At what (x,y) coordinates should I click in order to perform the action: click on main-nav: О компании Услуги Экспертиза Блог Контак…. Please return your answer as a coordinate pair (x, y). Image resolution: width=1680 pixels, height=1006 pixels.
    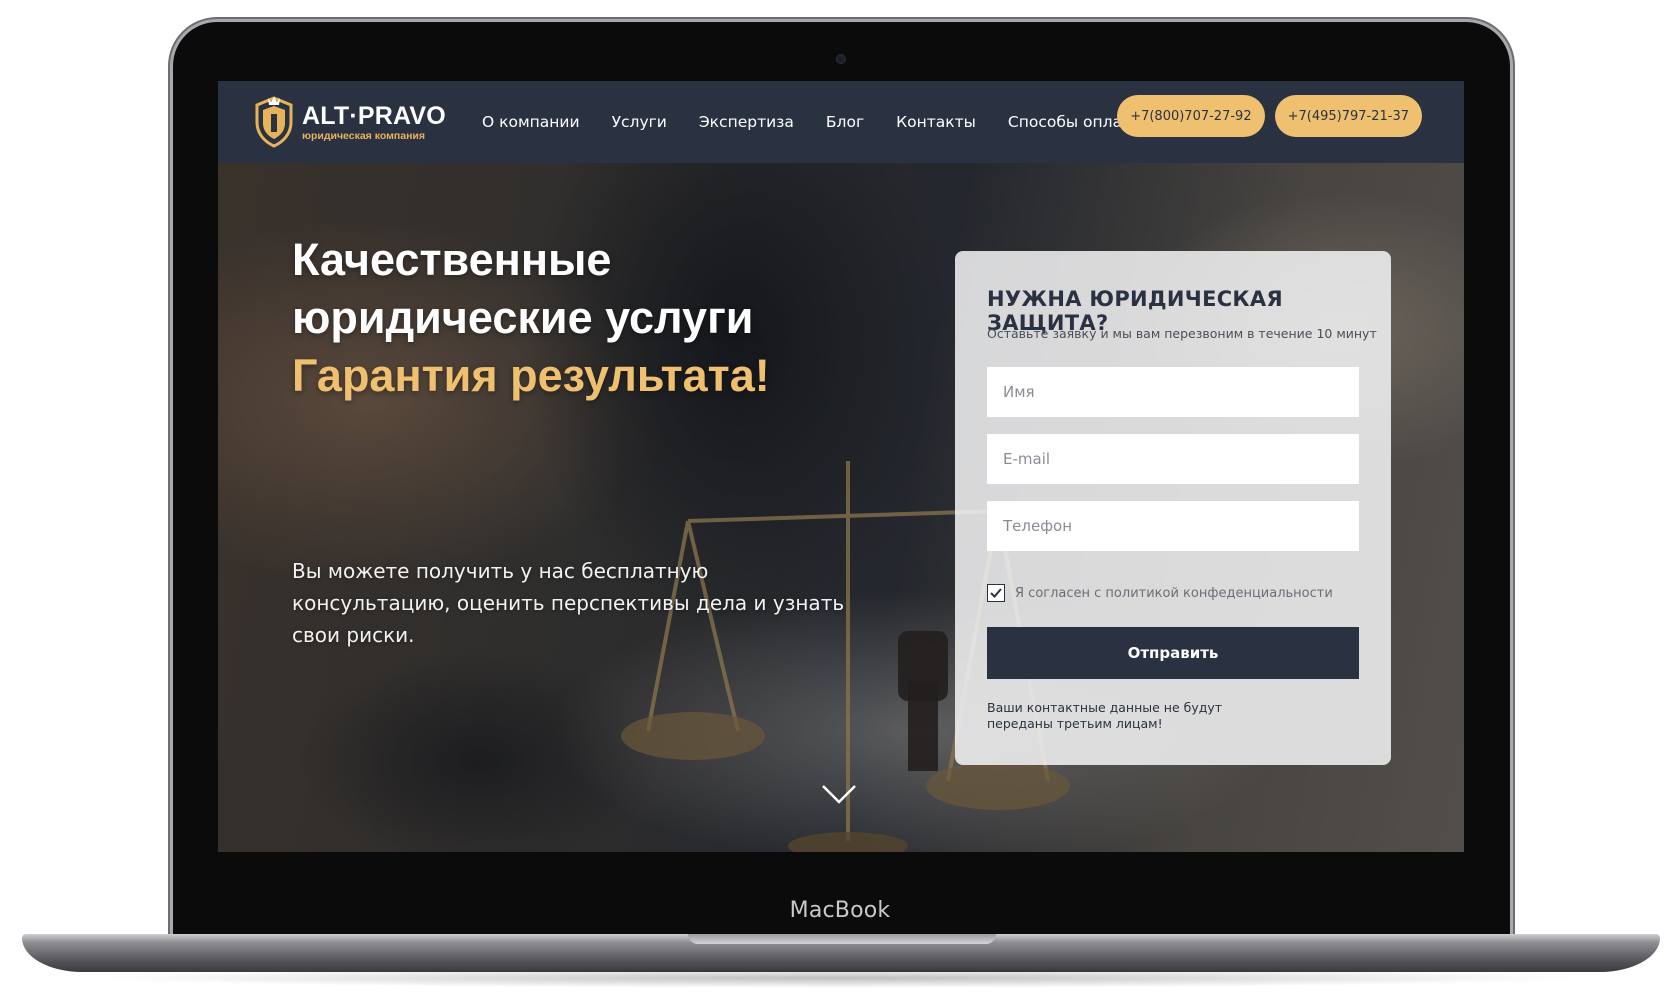
    Looking at the image, I should click on (828, 122).